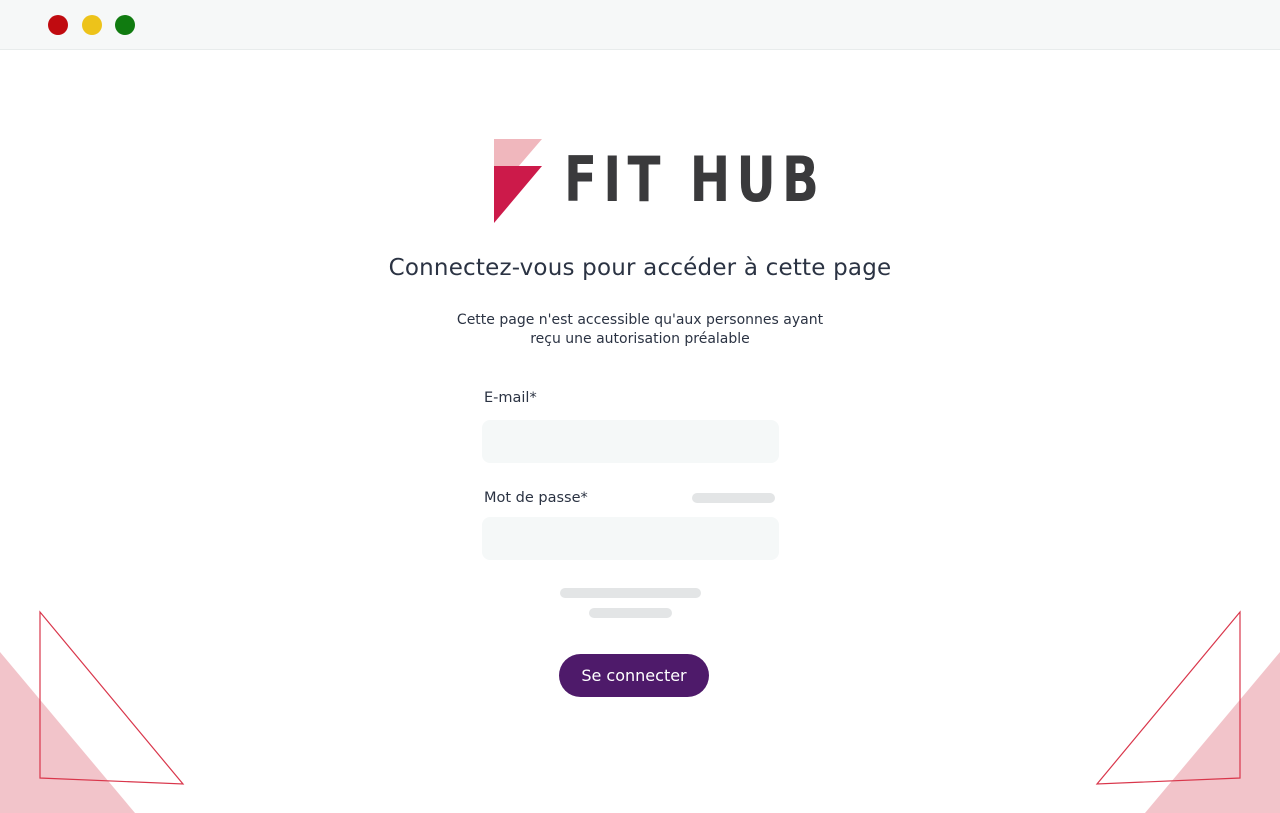 This screenshot has height=813, width=1280. I want to click on password-label: Mot de passe*, so click(536, 498).